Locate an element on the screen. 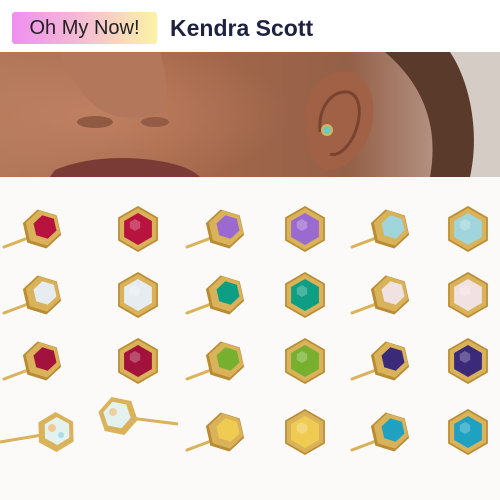 Image resolution: width=500 pixels, height=500 pixels. earring-peridot-front is located at coordinates (305, 361).